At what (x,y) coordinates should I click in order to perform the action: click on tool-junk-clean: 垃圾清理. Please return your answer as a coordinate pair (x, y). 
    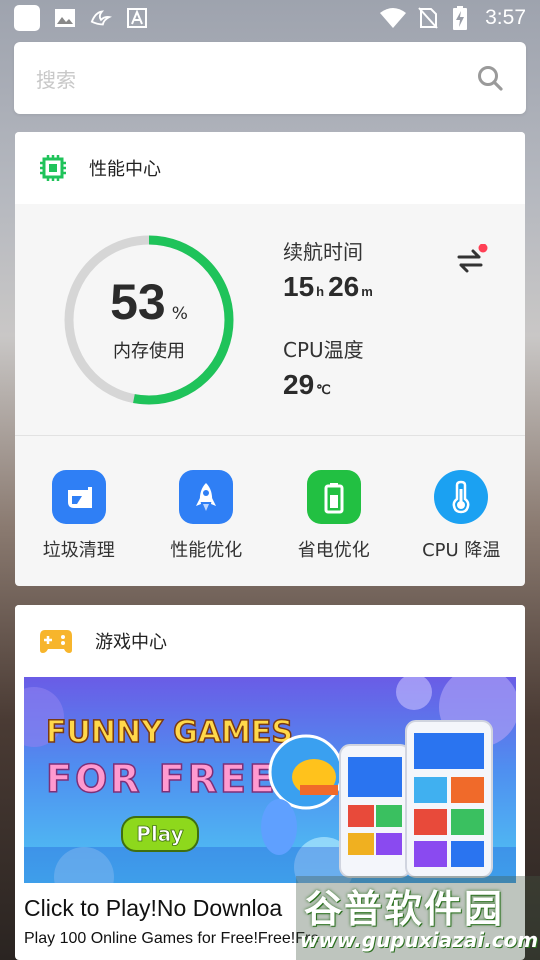
    Looking at the image, I should click on (79, 528).